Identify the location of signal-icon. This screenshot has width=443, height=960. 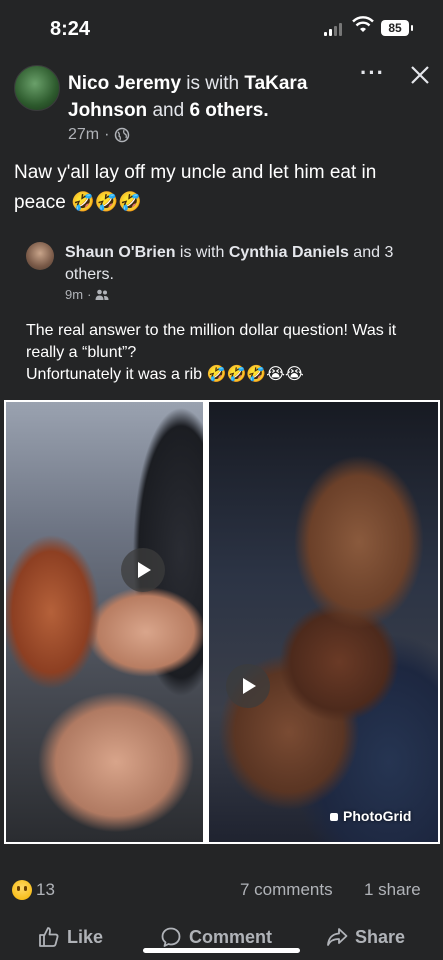
(334, 29).